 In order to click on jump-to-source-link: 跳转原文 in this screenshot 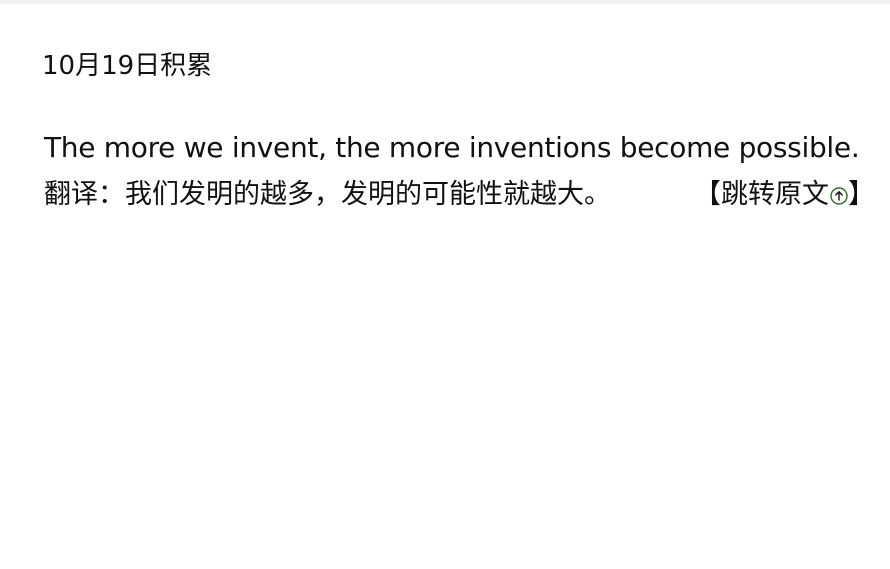, I will do `click(784, 194)`.